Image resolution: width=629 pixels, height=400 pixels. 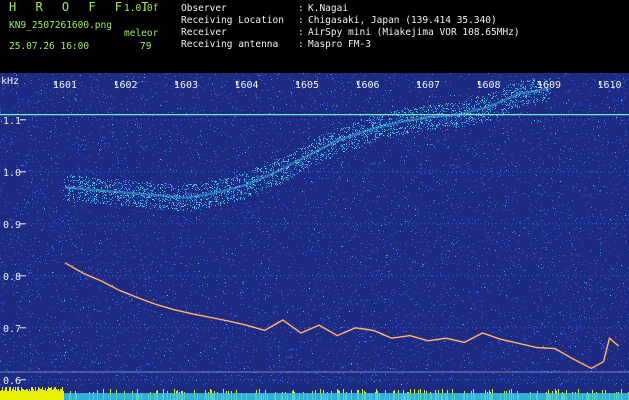 I want to click on x-tick-label-1: 1602, so click(x=125, y=85).